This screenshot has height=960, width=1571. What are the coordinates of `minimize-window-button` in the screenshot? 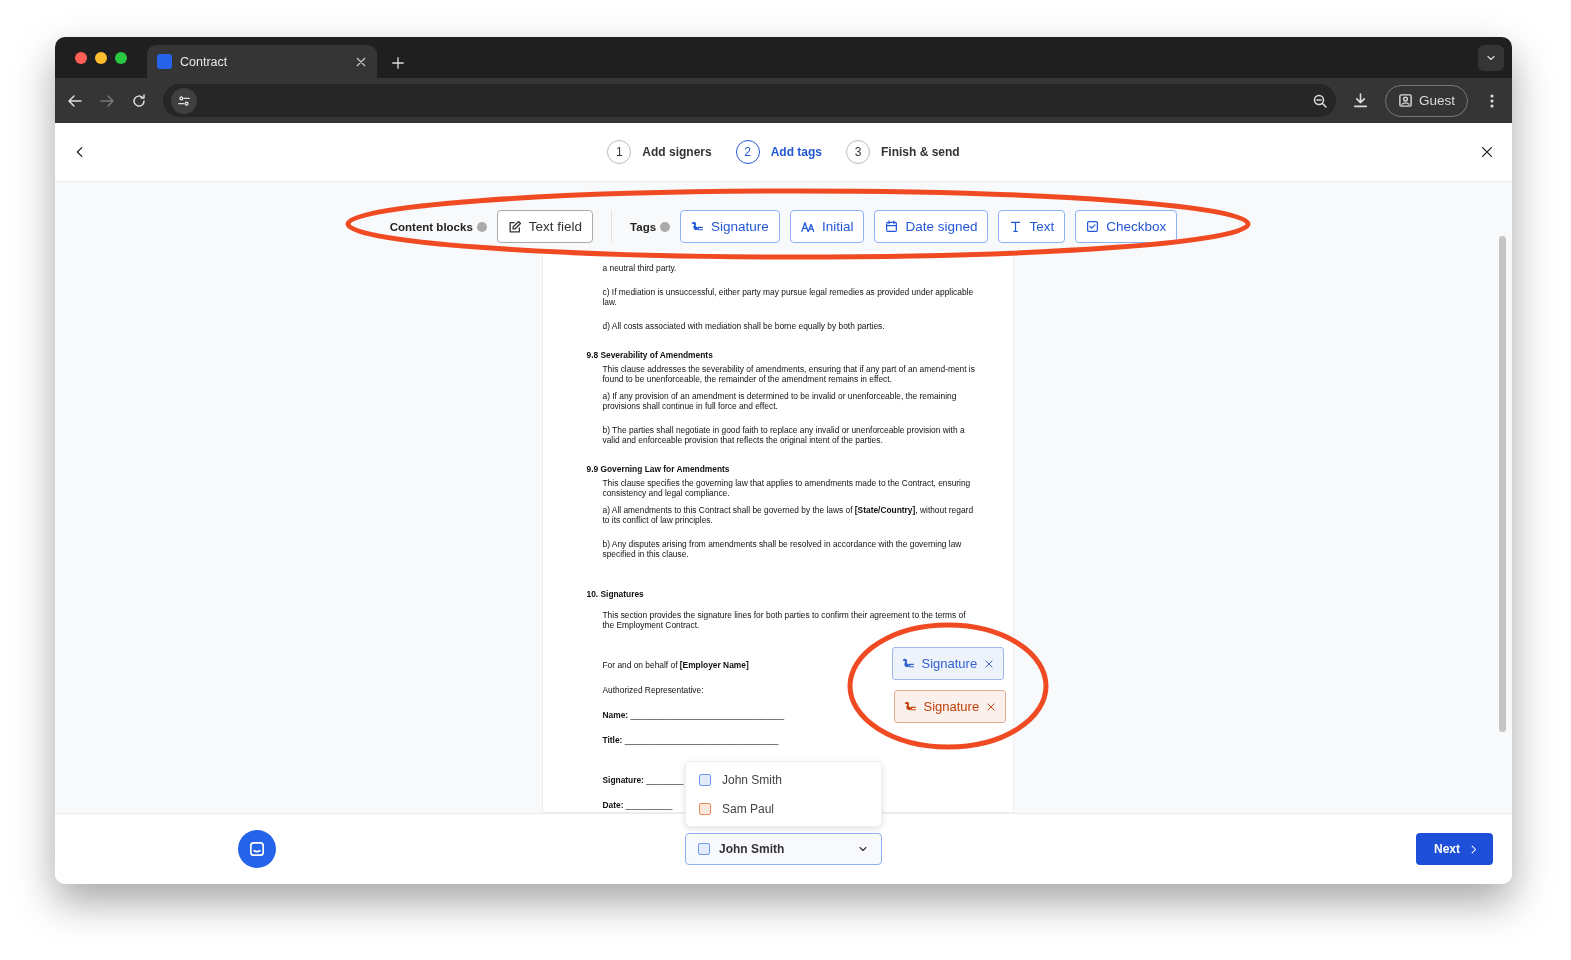 It's located at (101, 57).